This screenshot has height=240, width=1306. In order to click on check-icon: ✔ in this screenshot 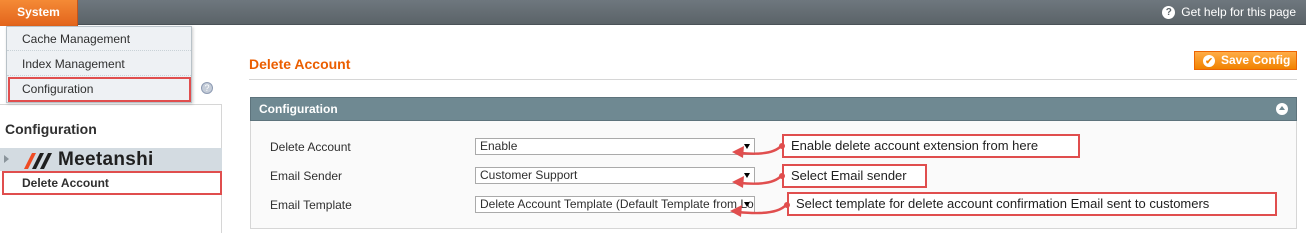, I will do `click(1209, 60)`.